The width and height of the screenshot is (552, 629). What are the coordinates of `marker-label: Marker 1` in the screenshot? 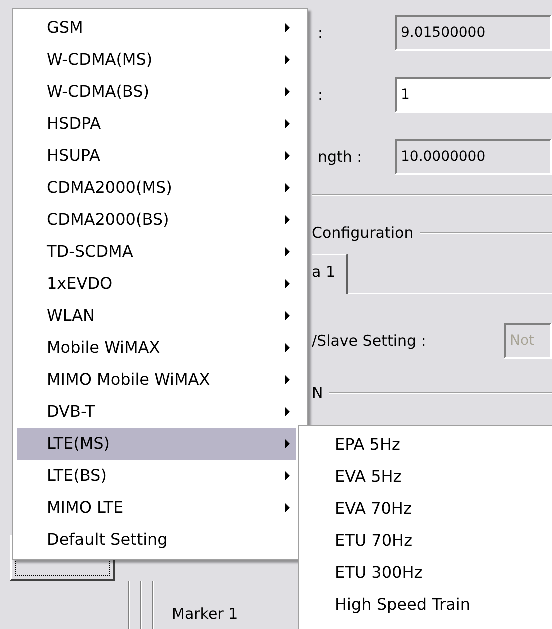 It's located at (205, 614).